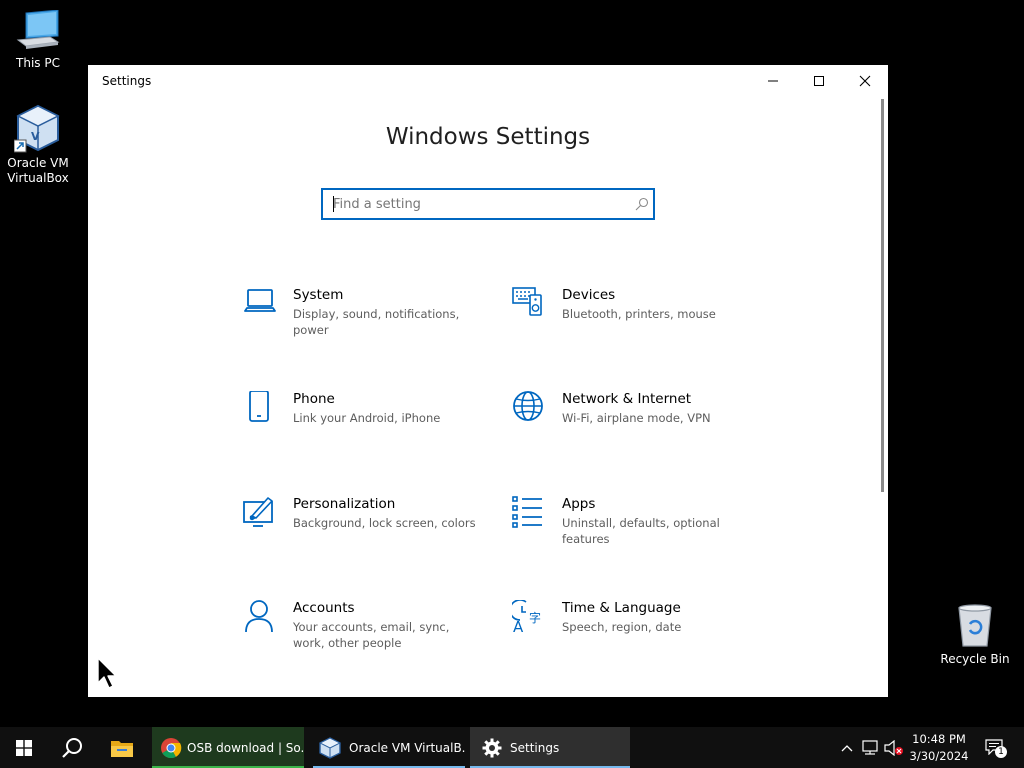 The height and width of the screenshot is (768, 1024). Describe the element at coordinates (363, 426) in the screenshot. I see `category-phone: Phone Link your Android, iPhone` at that location.